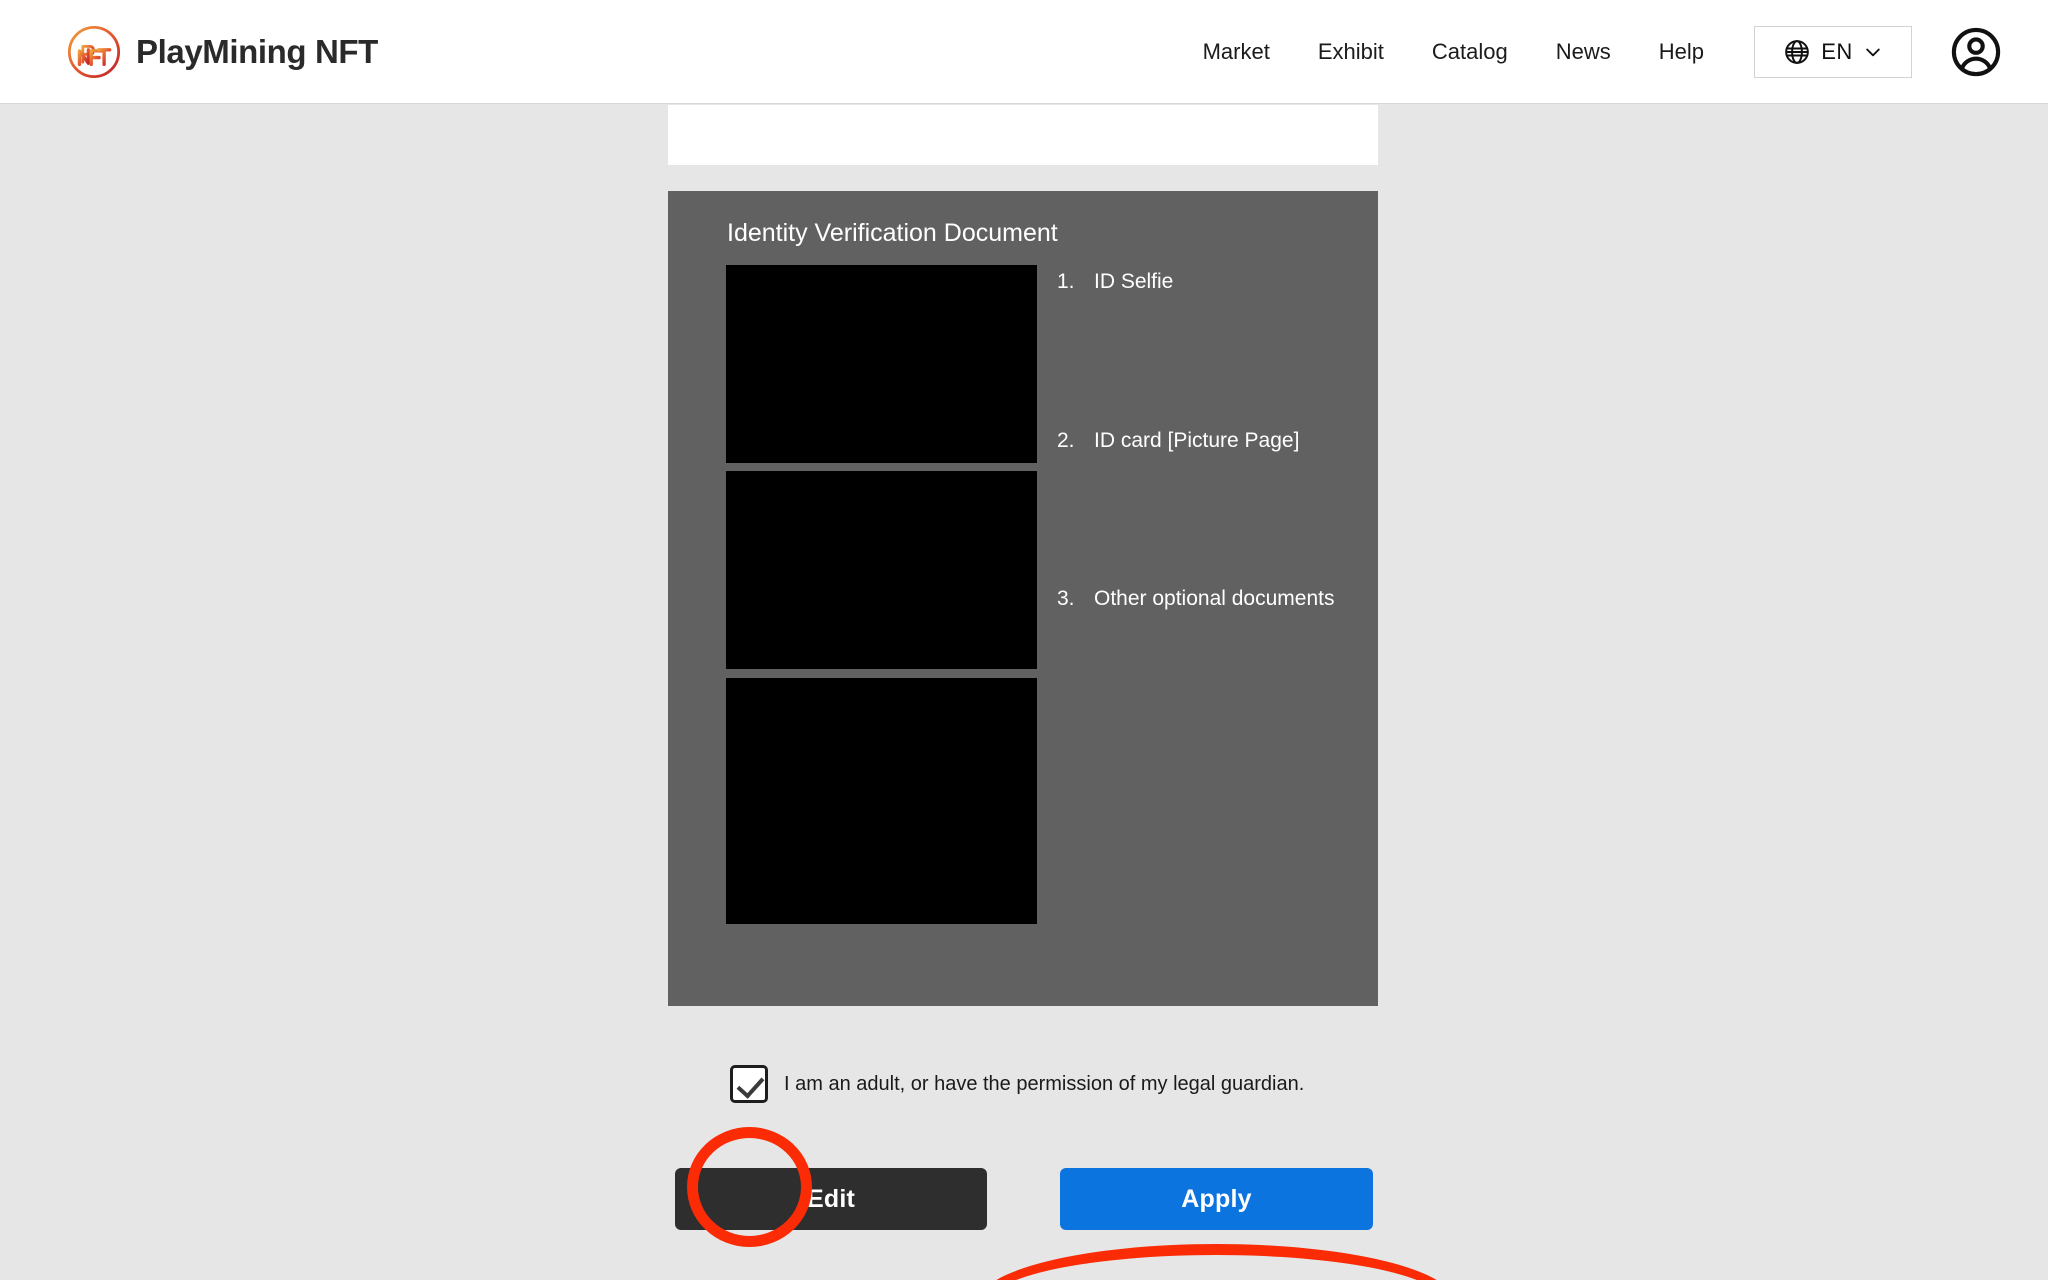 Image resolution: width=2048 pixels, height=1280 pixels. I want to click on document-index-3: 3., so click(1066, 598).